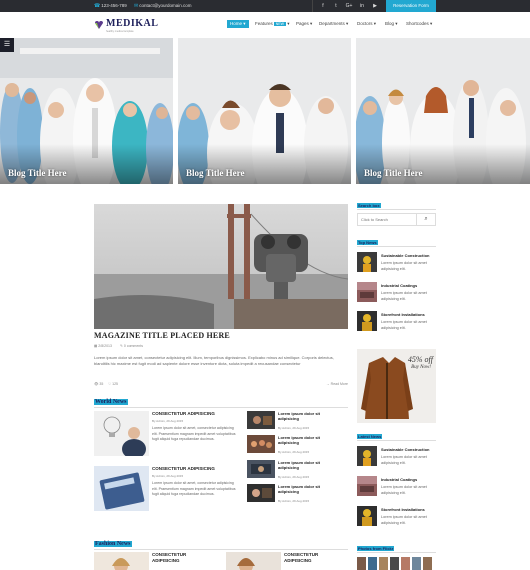 Image resolution: width=530 pixels, height=570 pixels. What do you see at coordinates (37, 173) in the screenshot?
I see `hero-title-1: Blog Title Here` at bounding box center [37, 173].